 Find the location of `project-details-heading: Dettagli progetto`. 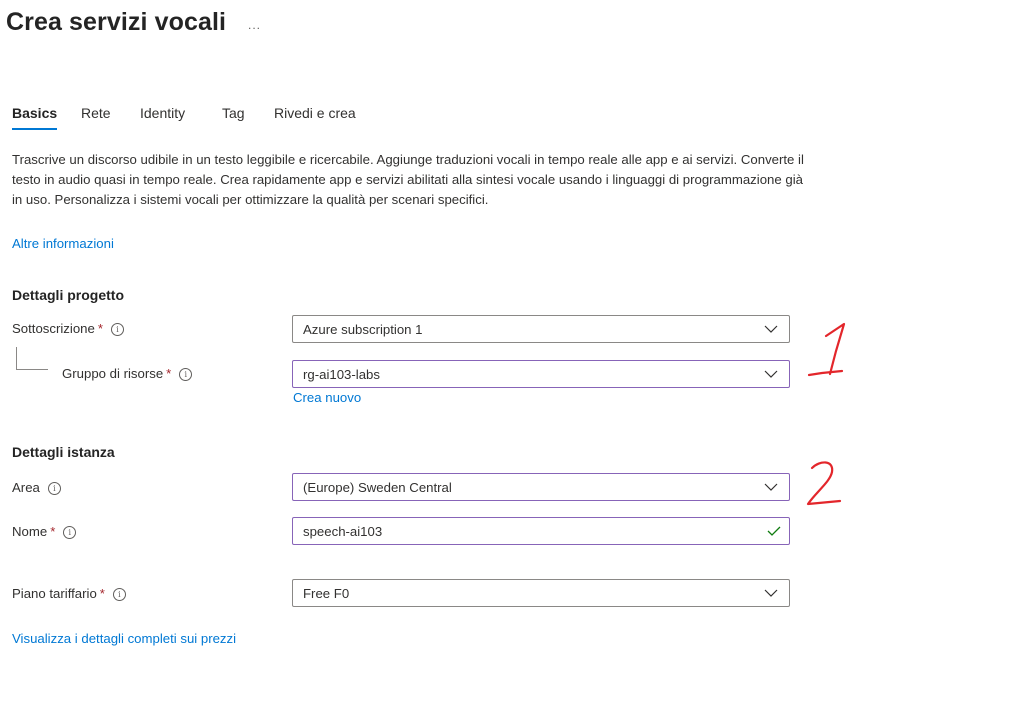

project-details-heading: Dettagli progetto is located at coordinates (68, 295).